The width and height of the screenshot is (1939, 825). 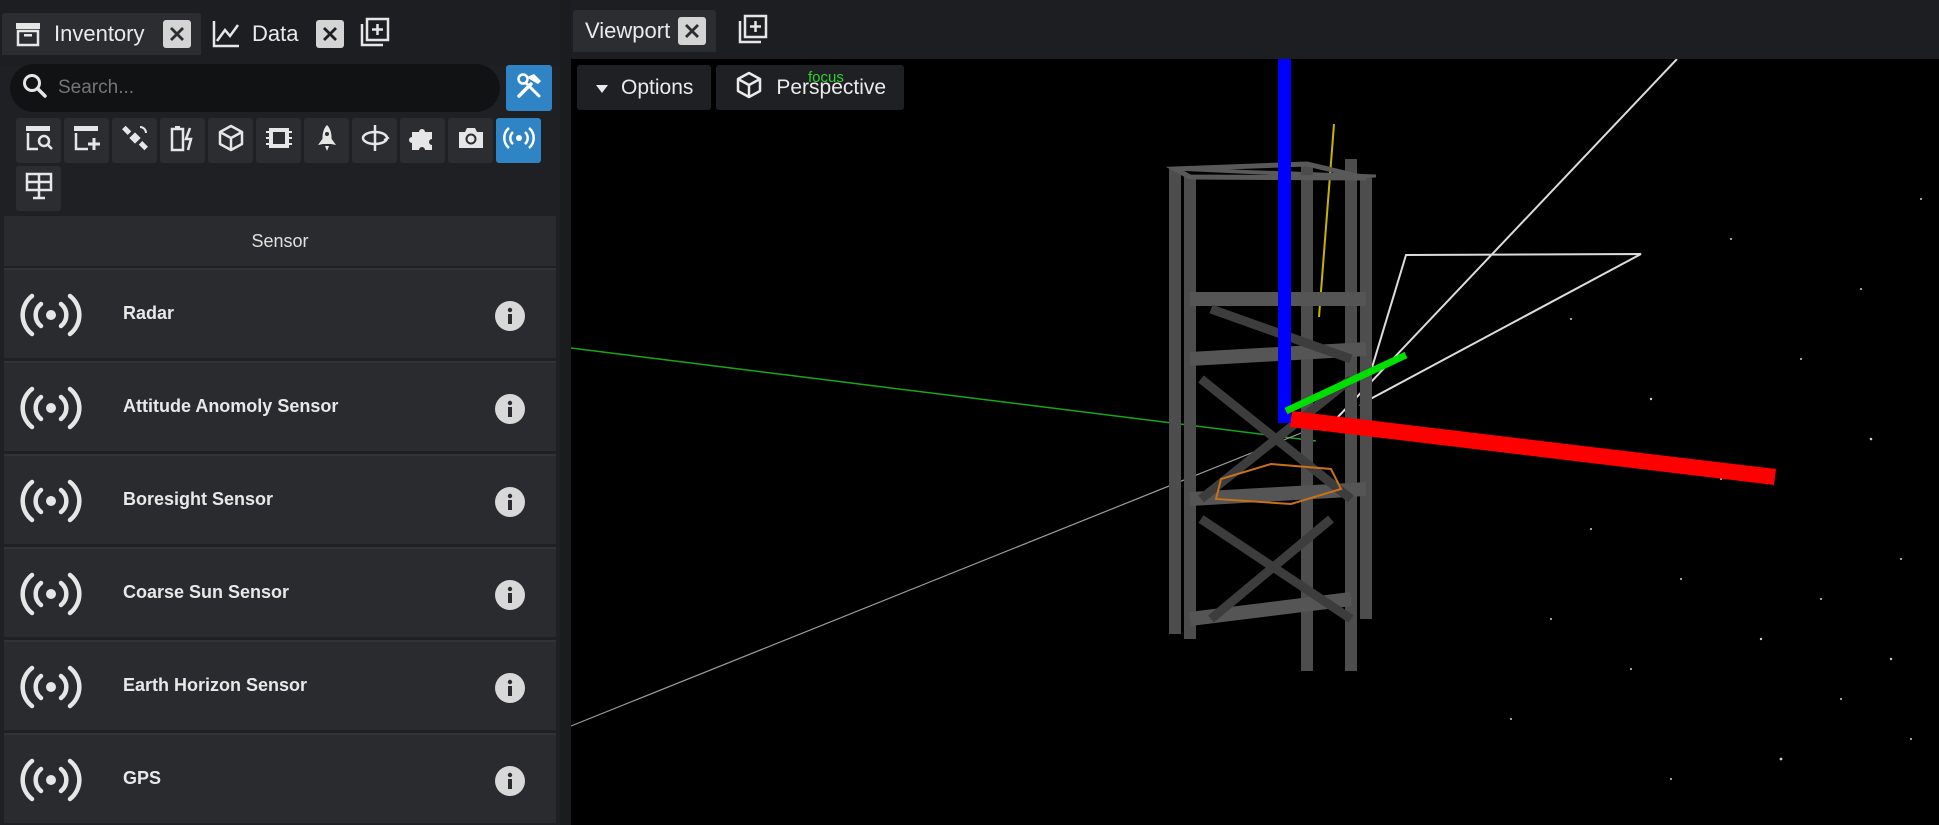 I want to click on pane-divider, so click(x=565, y=412).